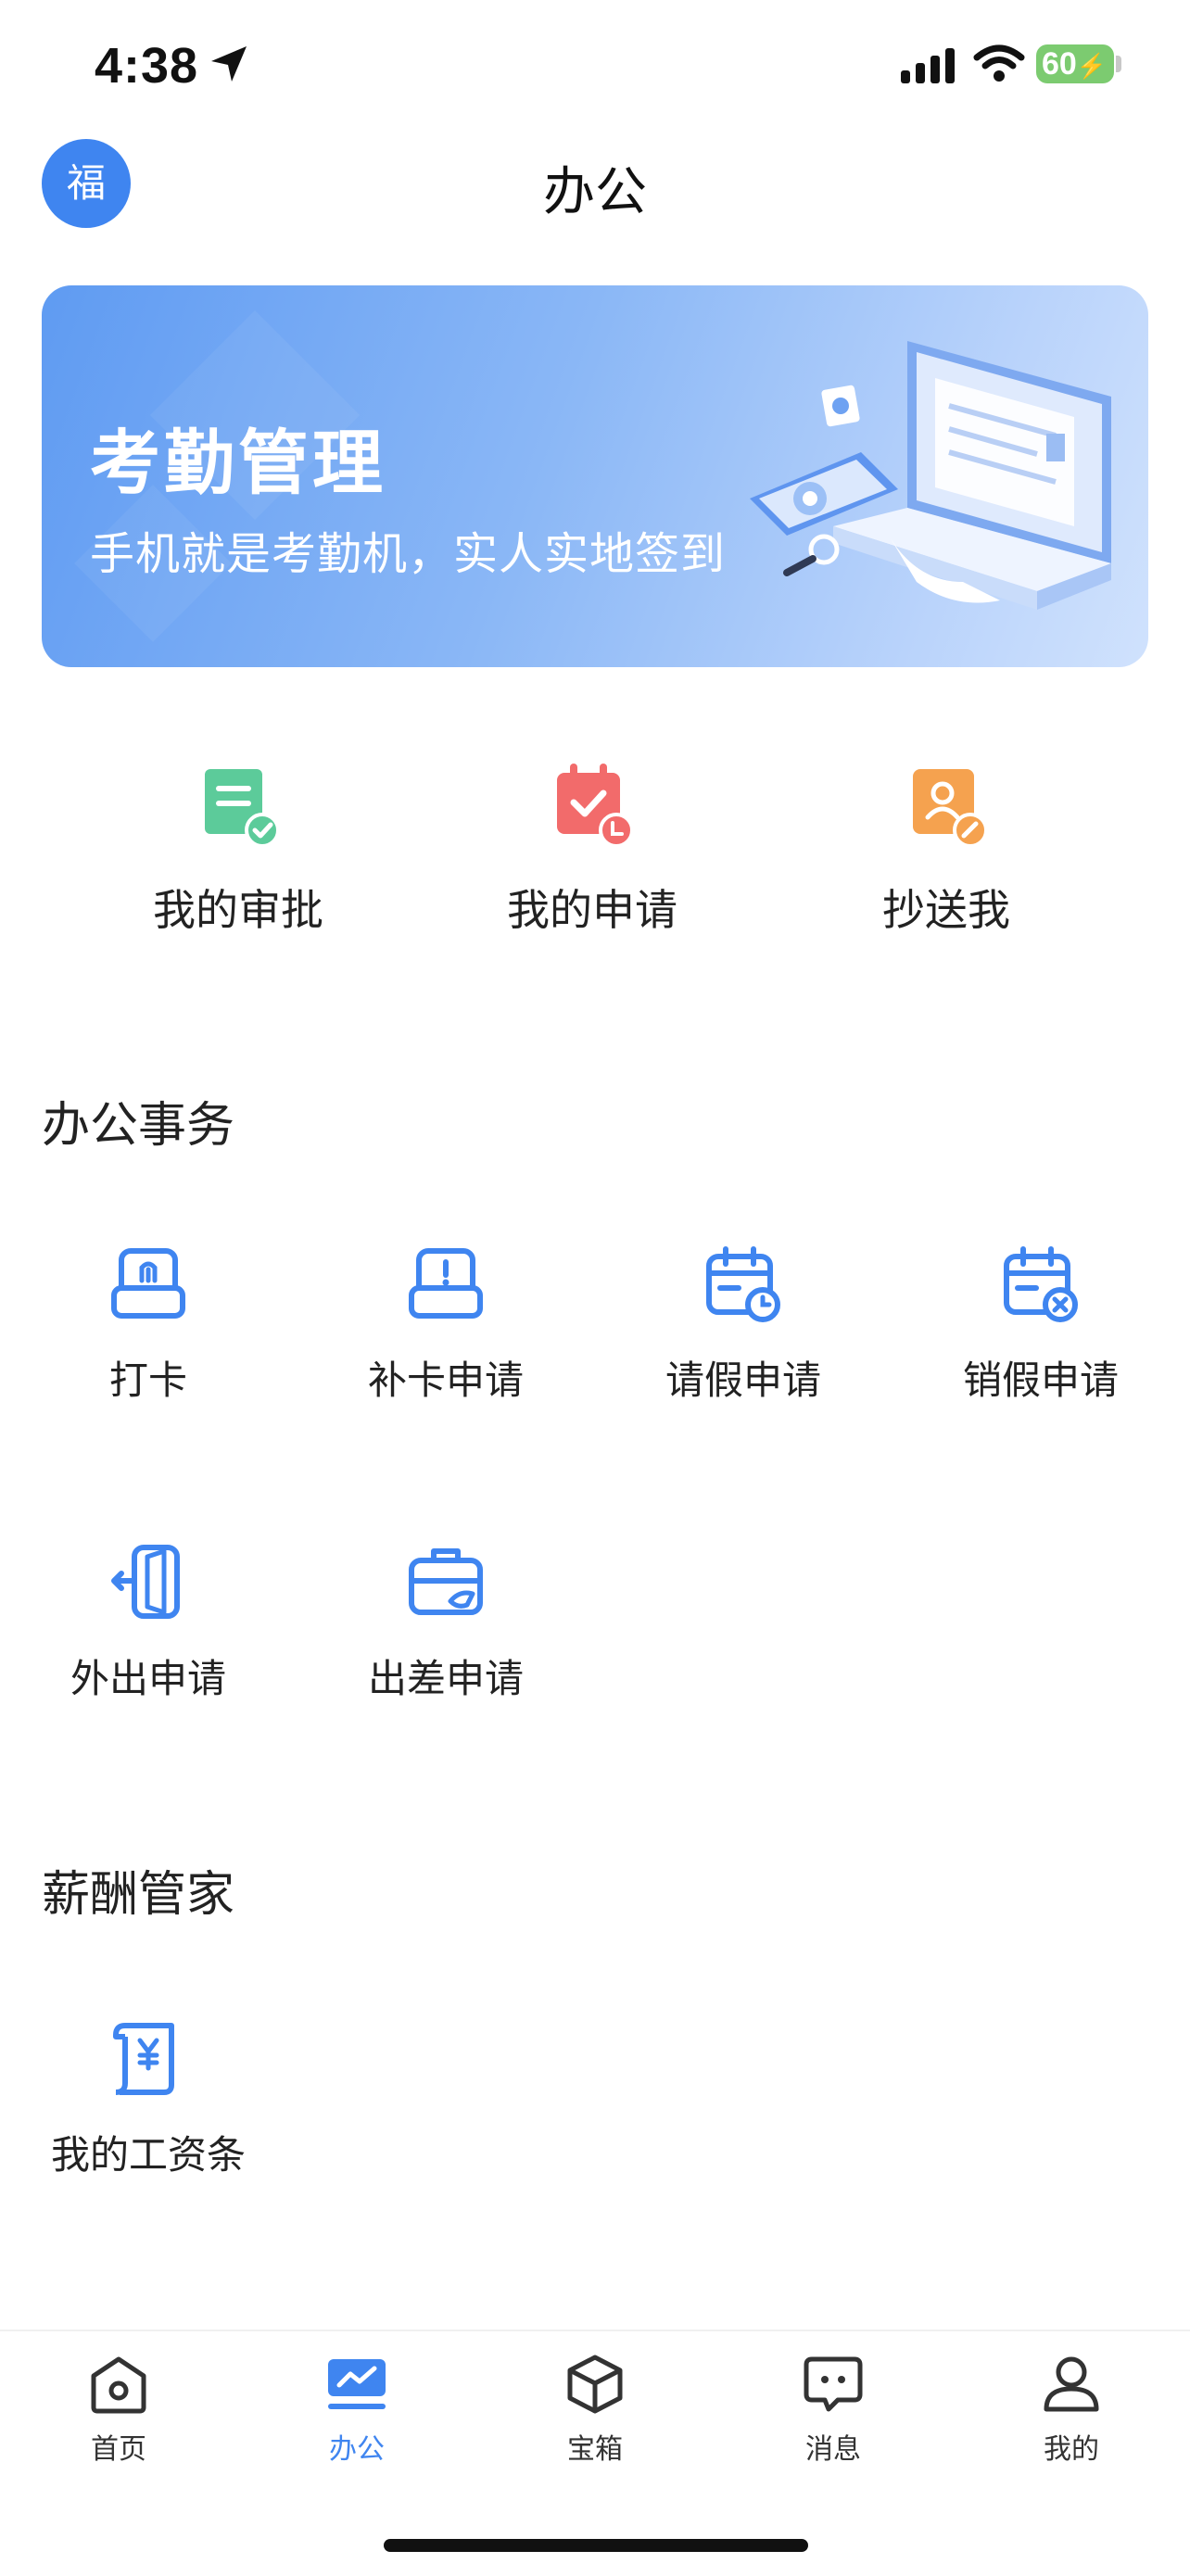 This screenshot has width=1190, height=2576. I want to click on office-item-label: 补卡申请, so click(445, 1380).